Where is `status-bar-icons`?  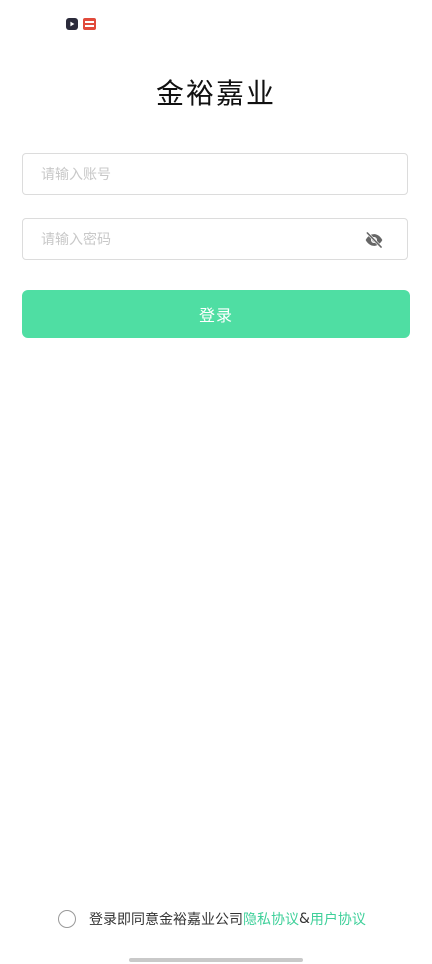 status-bar-icons is located at coordinates (81, 24).